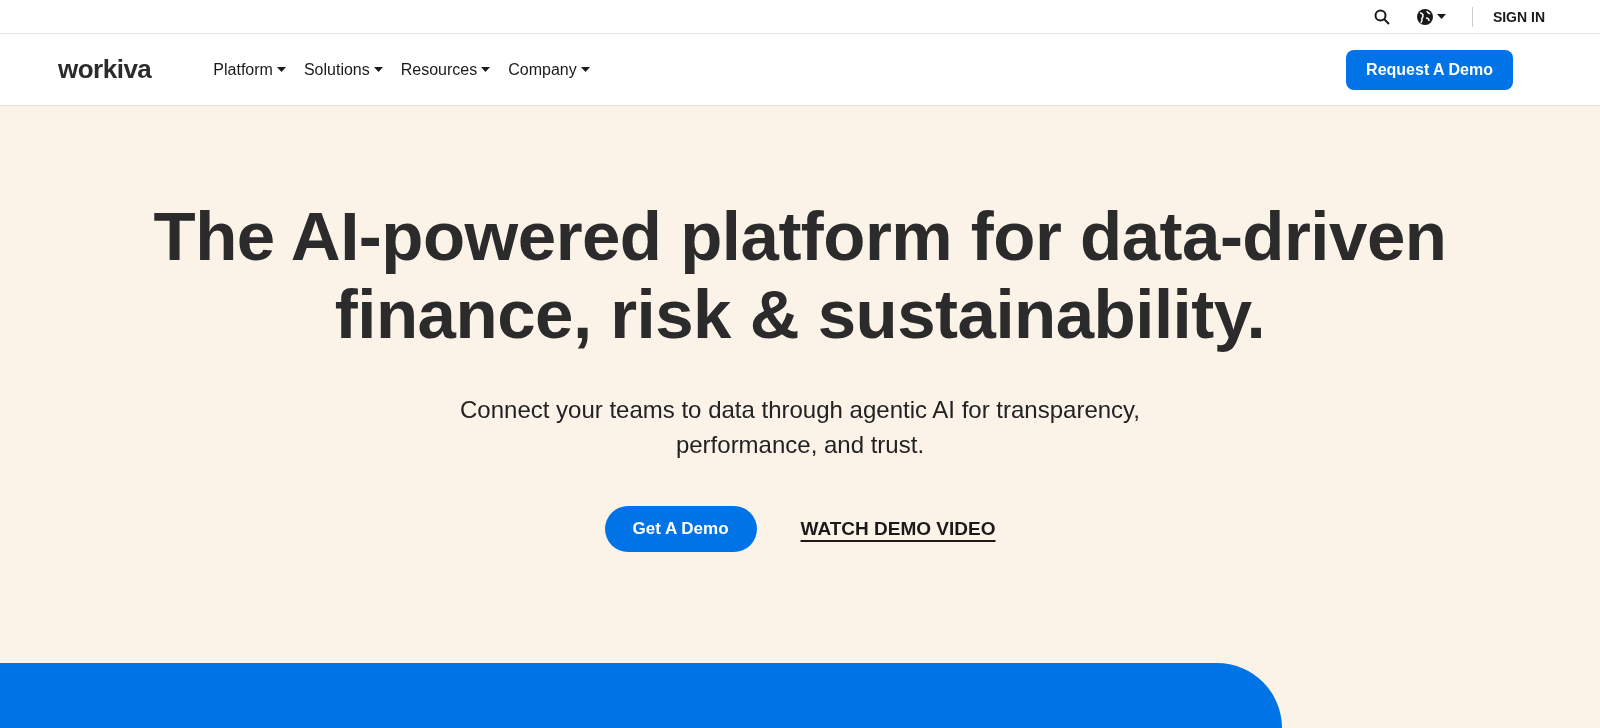 Image resolution: width=1600 pixels, height=728 pixels. Describe the element at coordinates (1429, 69) in the screenshot. I see `request-demo-button: Request A Demo` at that location.